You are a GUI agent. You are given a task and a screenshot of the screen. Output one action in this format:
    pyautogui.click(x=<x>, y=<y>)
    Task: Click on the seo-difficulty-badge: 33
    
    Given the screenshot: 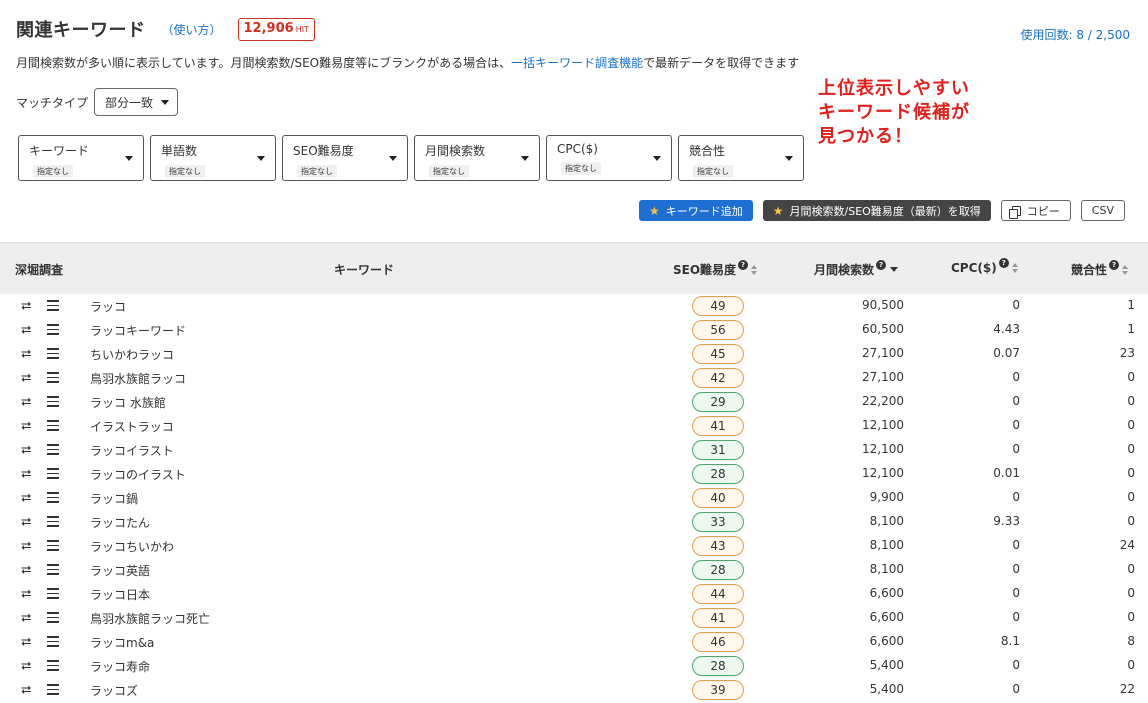 What is the action you would take?
    pyautogui.click(x=718, y=522)
    